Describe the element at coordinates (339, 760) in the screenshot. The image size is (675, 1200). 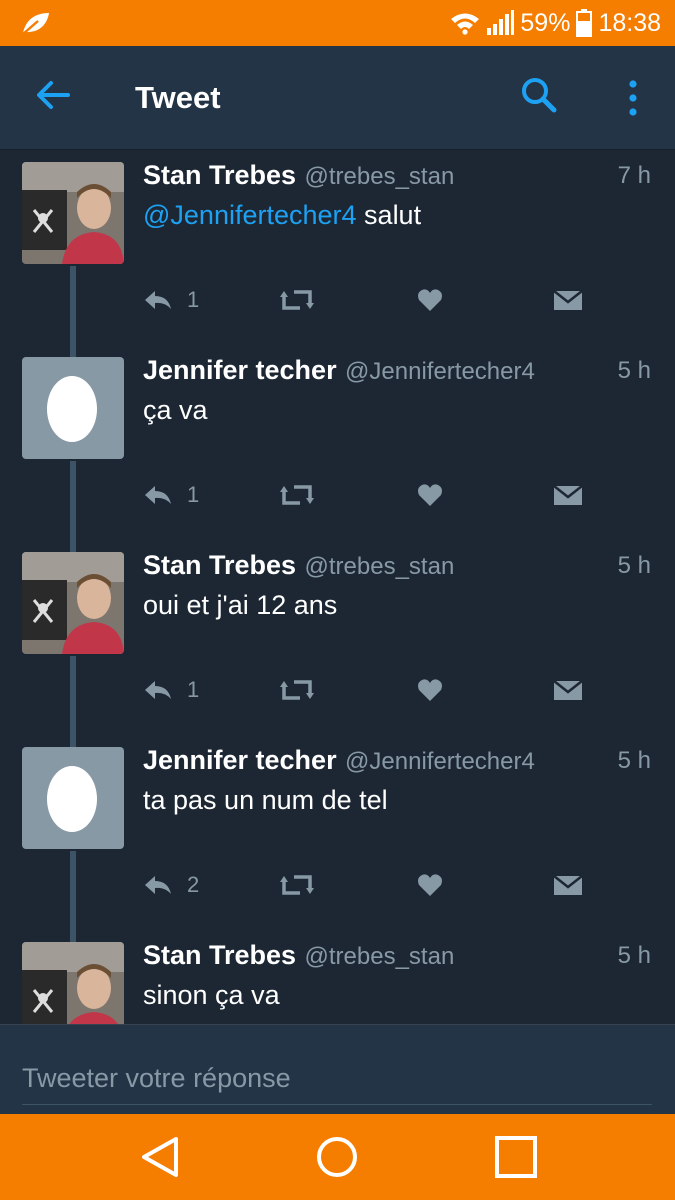
I see `tweet-header: Jennifer techer @Jennifertecher4` at that location.